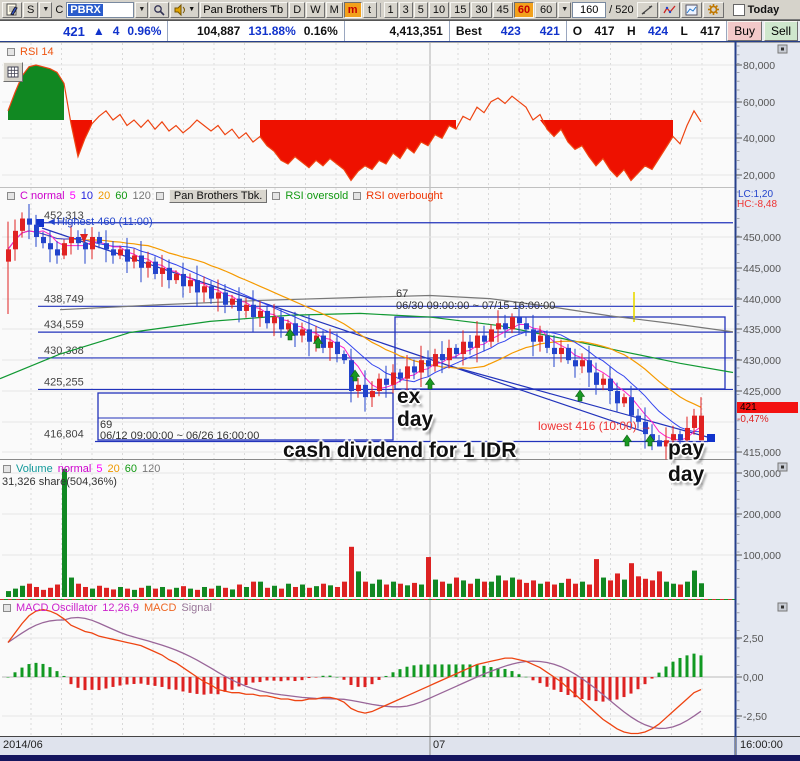  I want to click on axis-label: 60,000, so click(759, 103).